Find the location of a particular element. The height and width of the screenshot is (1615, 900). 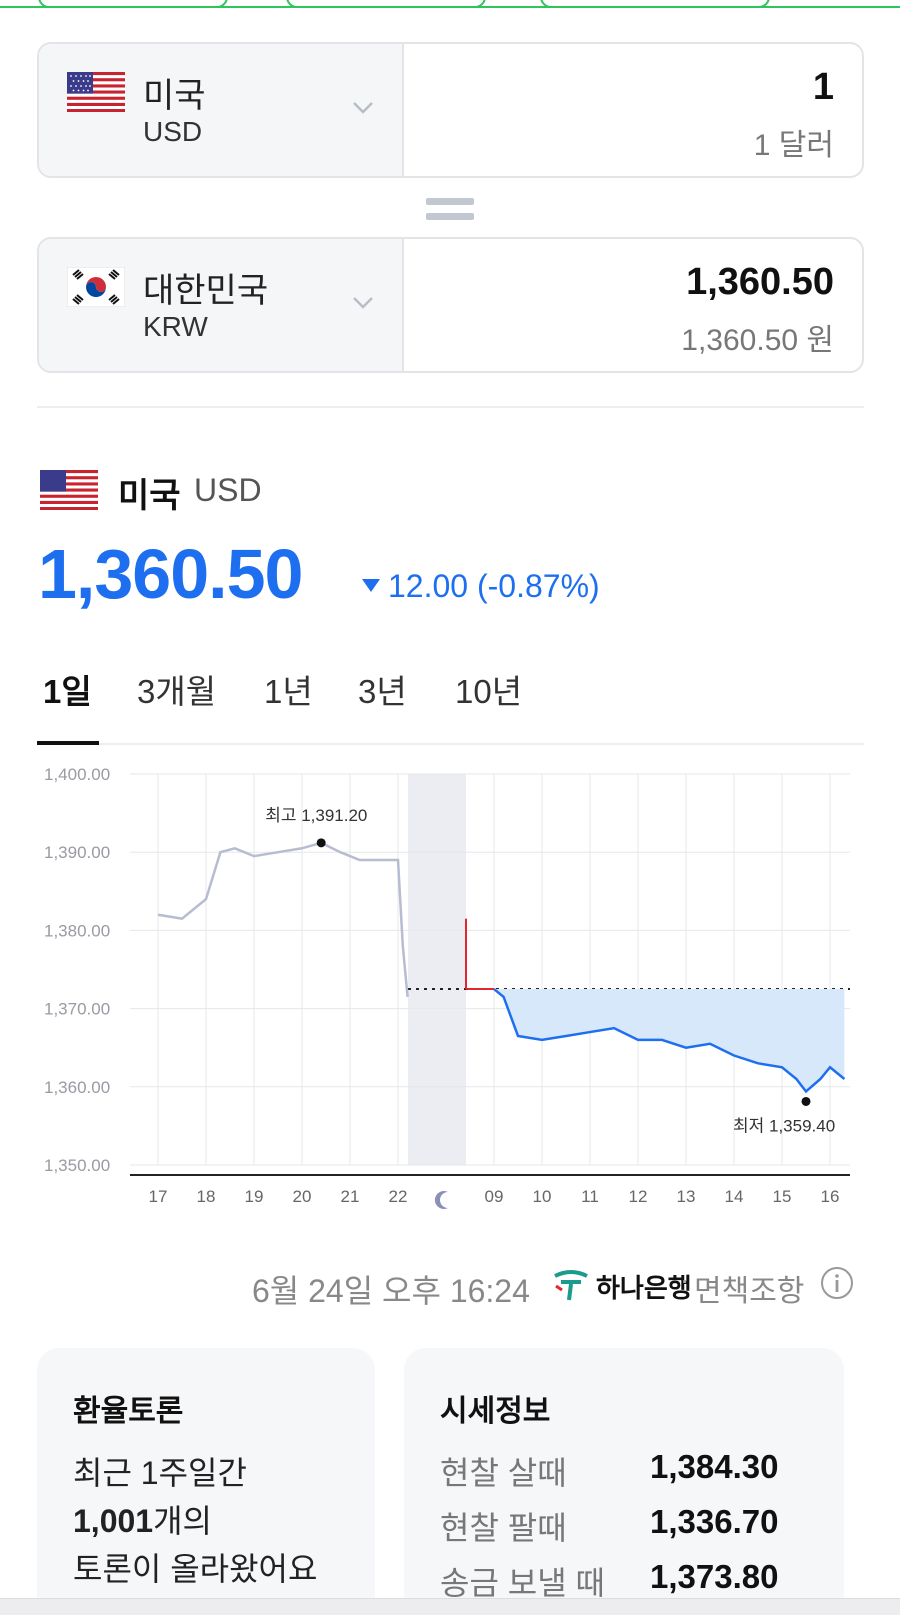

to-amount-text: 1,360.50 원 is located at coordinates (757, 340).